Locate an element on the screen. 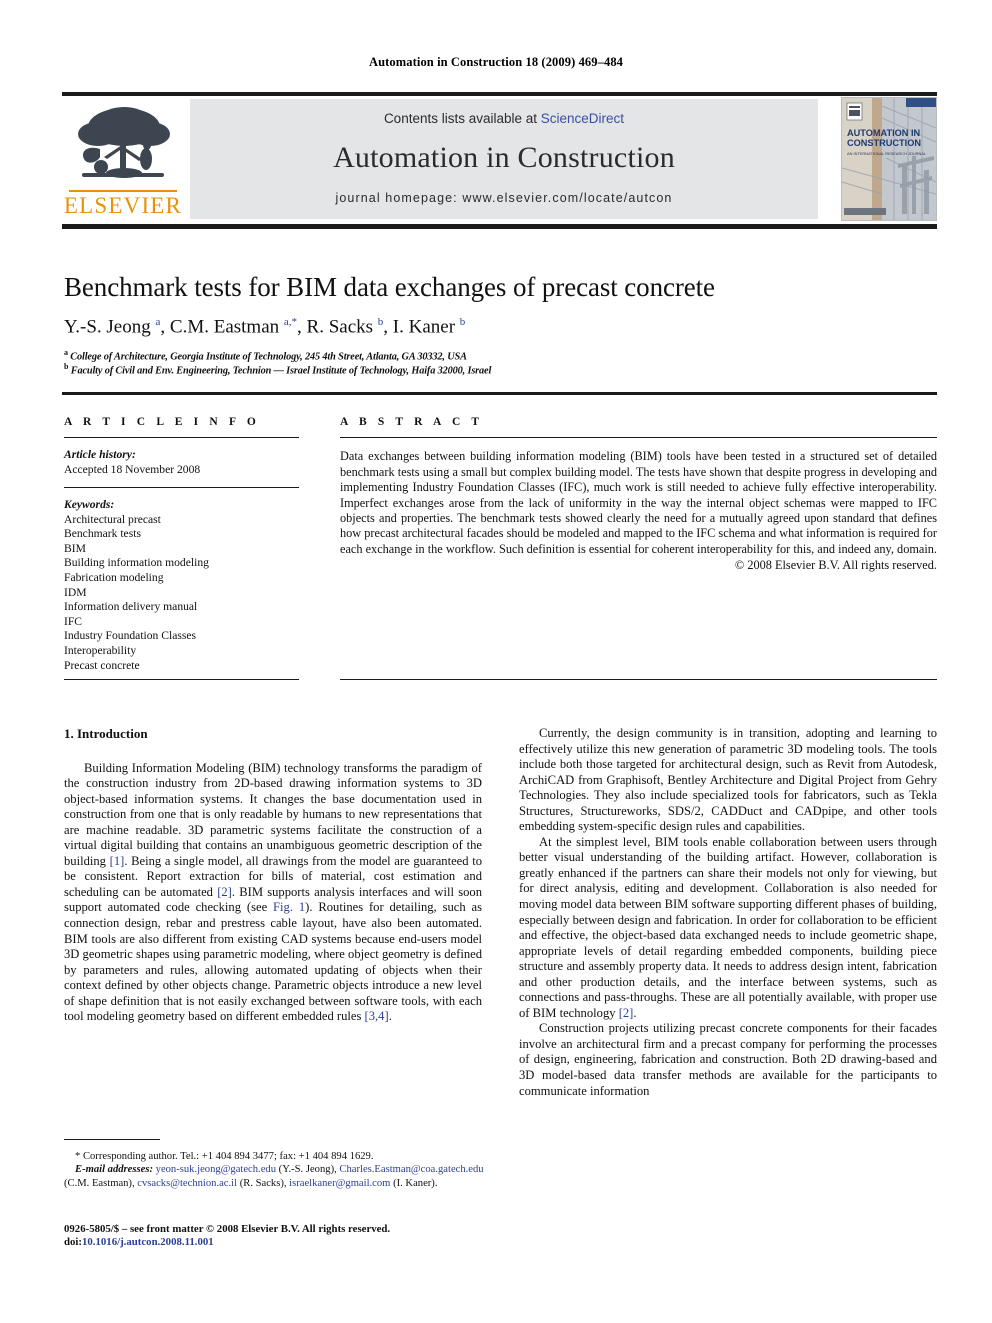  abstract-bottom-rule is located at coordinates (638, 680).